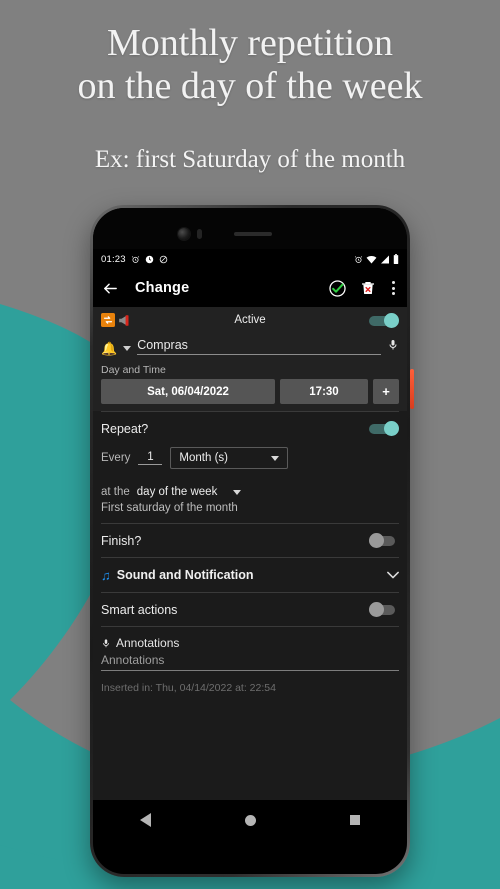  What do you see at coordinates (109, 348) in the screenshot?
I see `bell-icon: 🔔` at bounding box center [109, 348].